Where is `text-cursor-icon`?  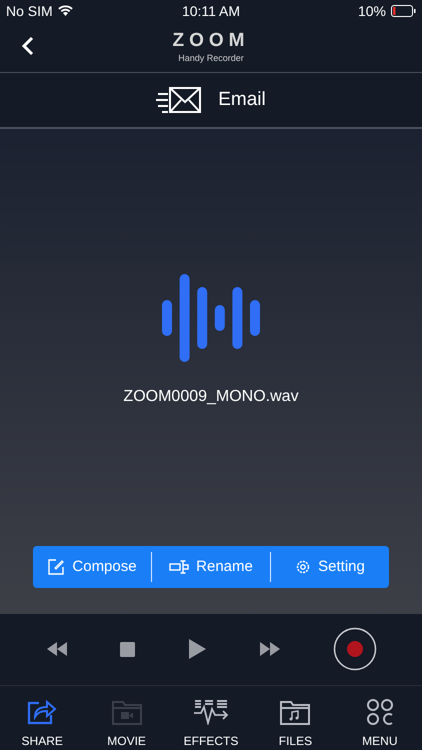
text-cursor-icon is located at coordinates (179, 567).